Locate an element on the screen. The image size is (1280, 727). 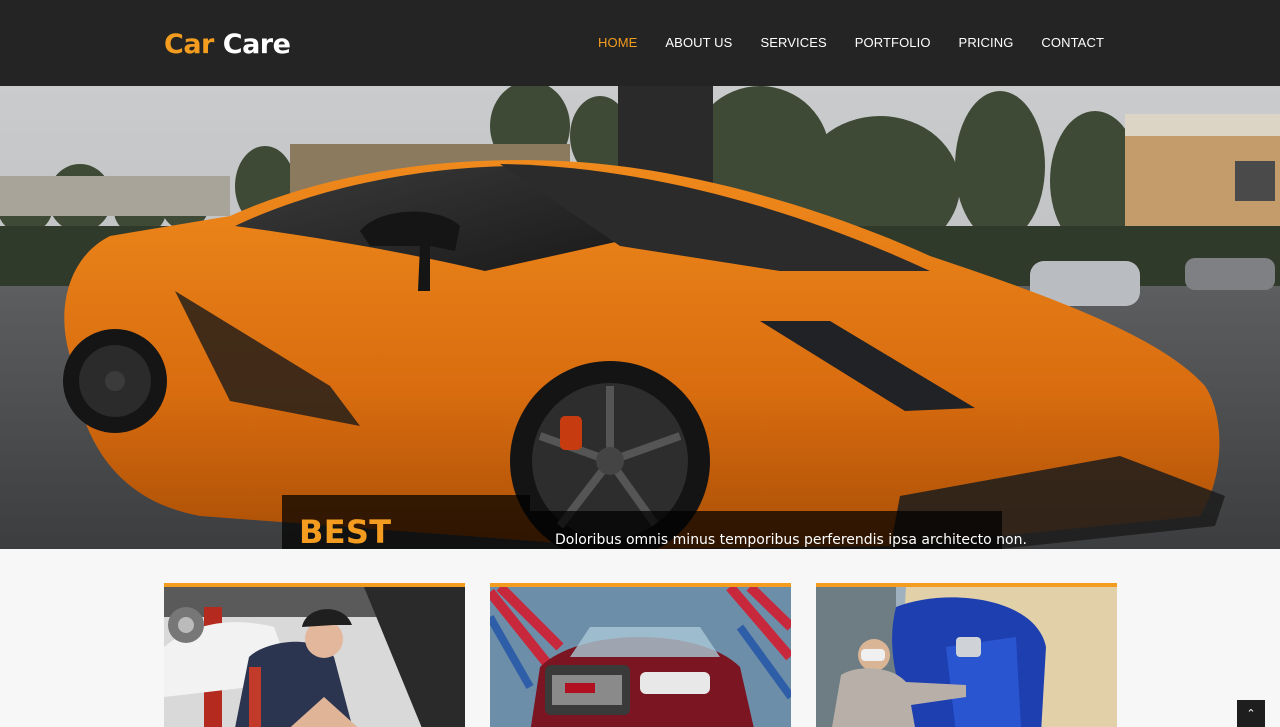
nav-portfolio: PORTFOLIO is located at coordinates (893, 42).